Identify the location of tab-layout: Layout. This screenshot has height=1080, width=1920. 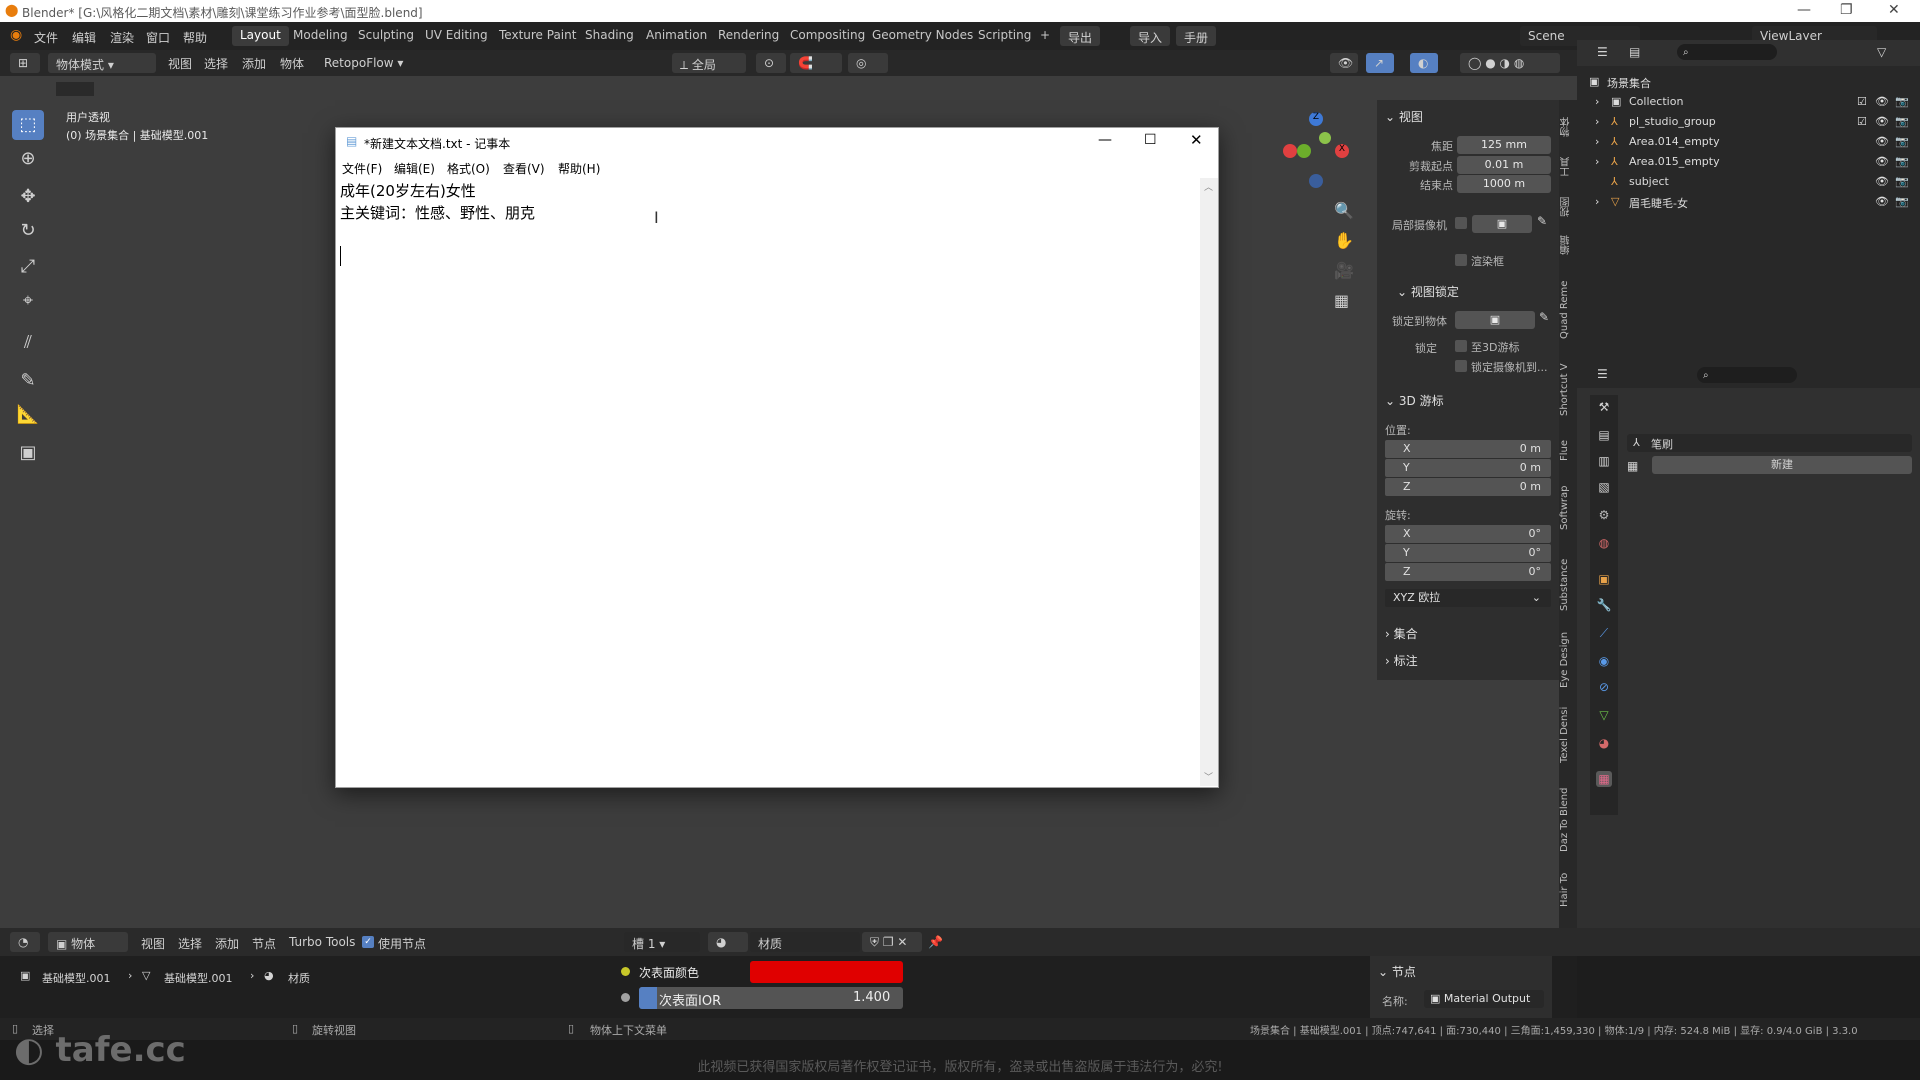
(260, 36).